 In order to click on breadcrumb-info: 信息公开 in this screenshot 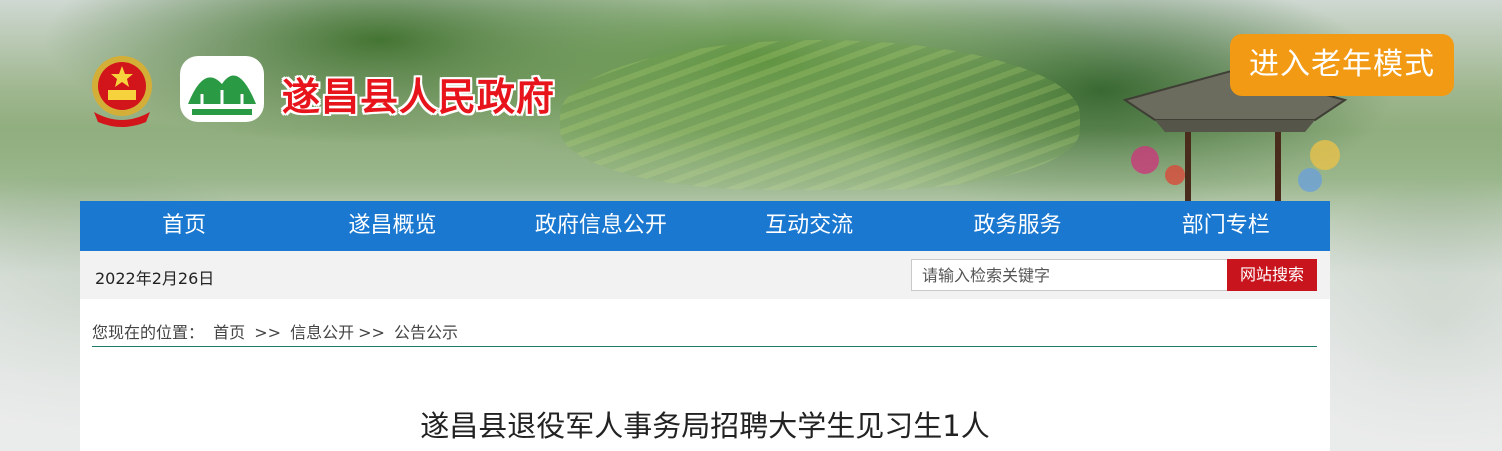, I will do `click(322, 332)`.